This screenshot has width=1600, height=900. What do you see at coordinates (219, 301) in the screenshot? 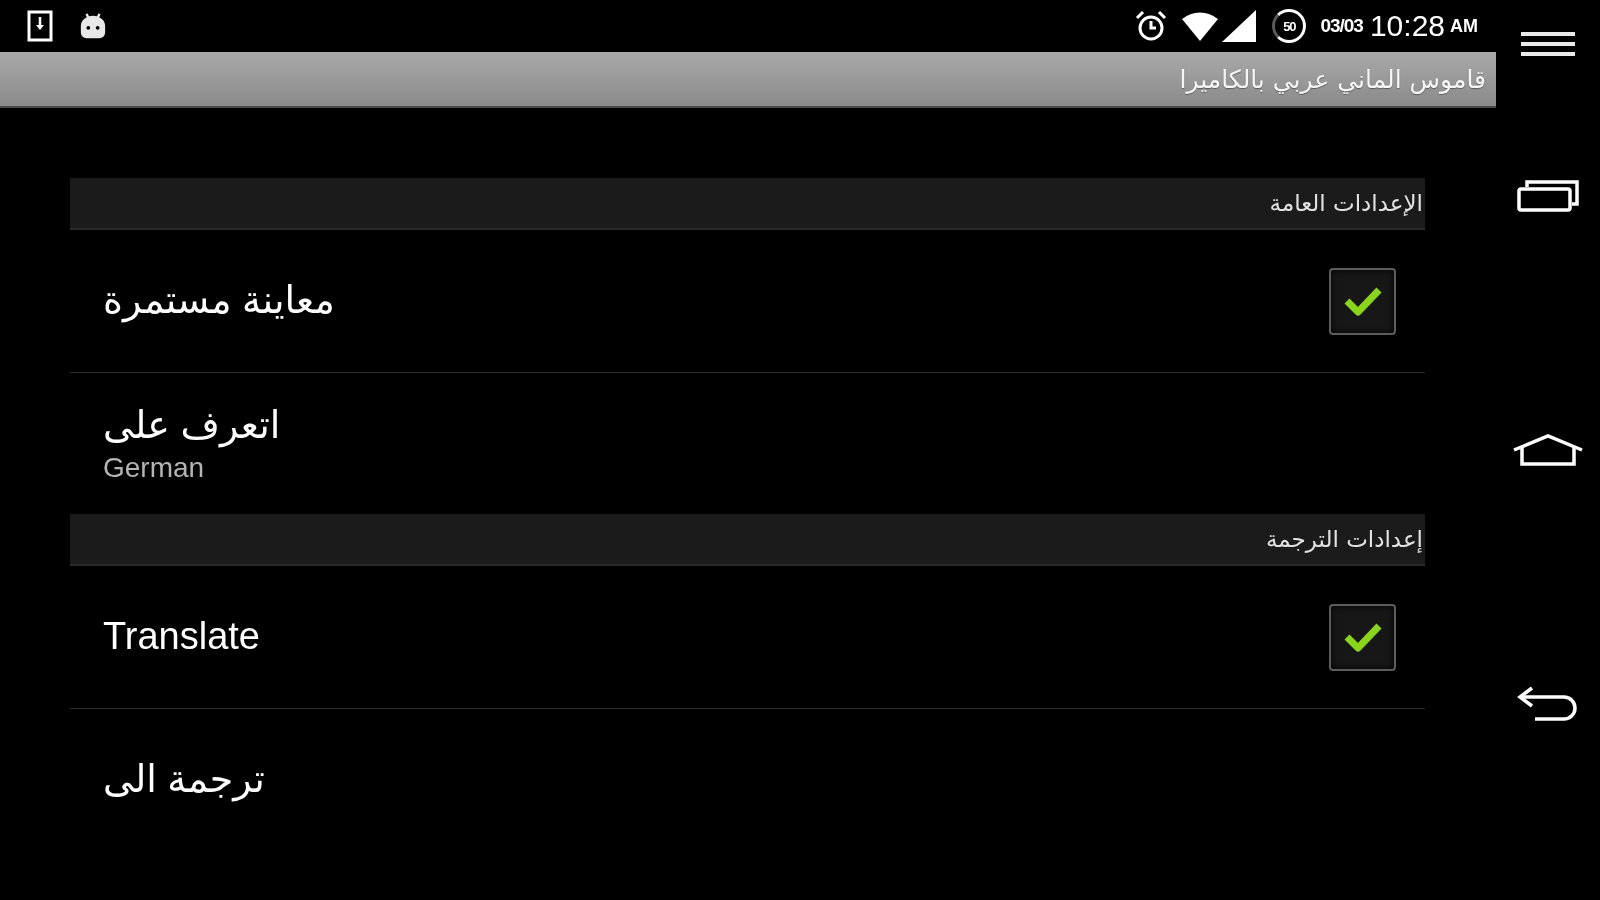
I see `setting-title: معاينة مستمرة` at bounding box center [219, 301].